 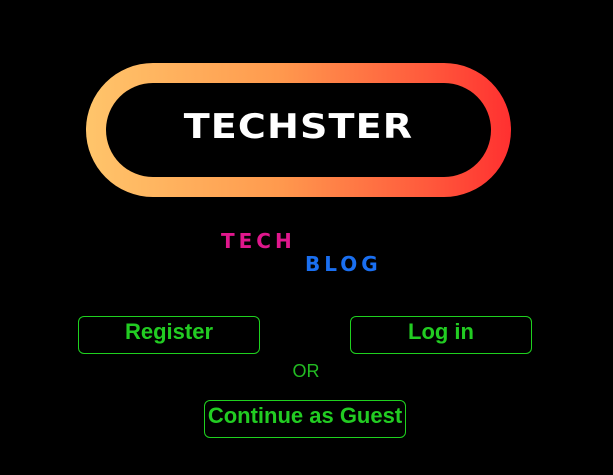 What do you see at coordinates (298, 127) in the screenshot?
I see `logo-title: TECHSTER` at bounding box center [298, 127].